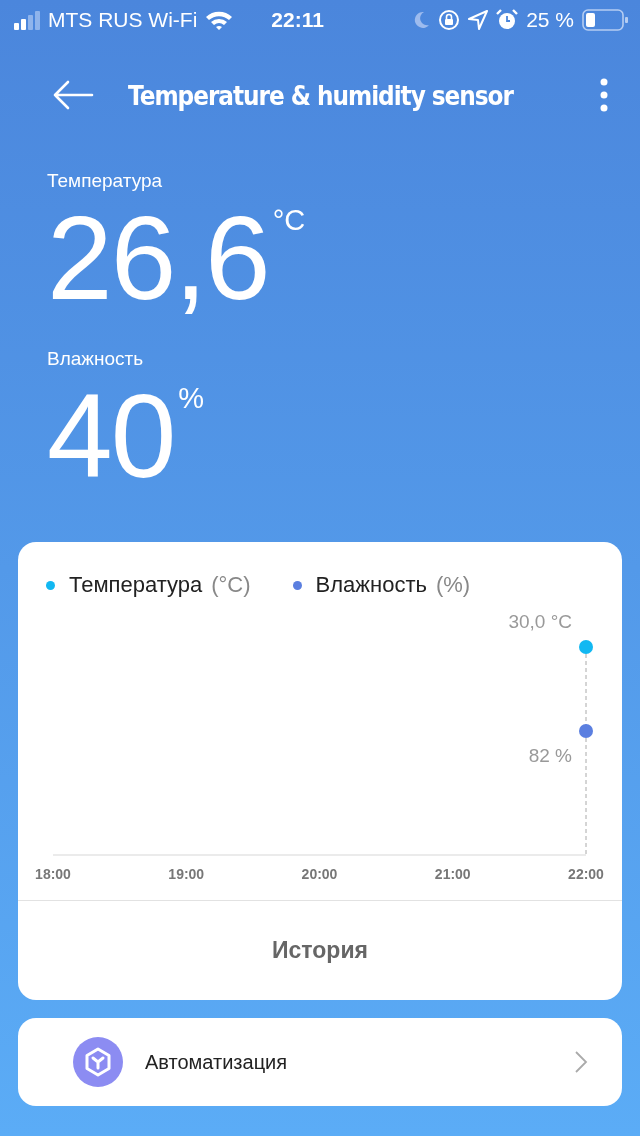 This screenshot has width=640, height=1136. I want to click on automation-row: Автоматизация, so click(320, 1062).